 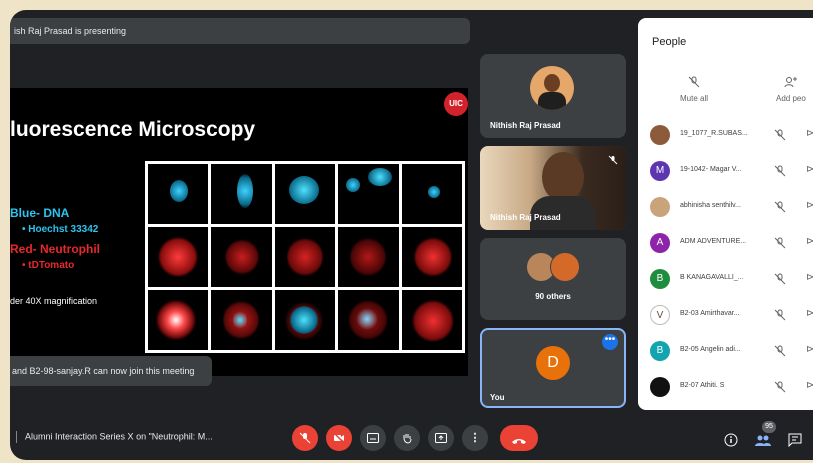 What do you see at coordinates (694, 98) in the screenshot?
I see `mute-all-label: Mute all` at bounding box center [694, 98].